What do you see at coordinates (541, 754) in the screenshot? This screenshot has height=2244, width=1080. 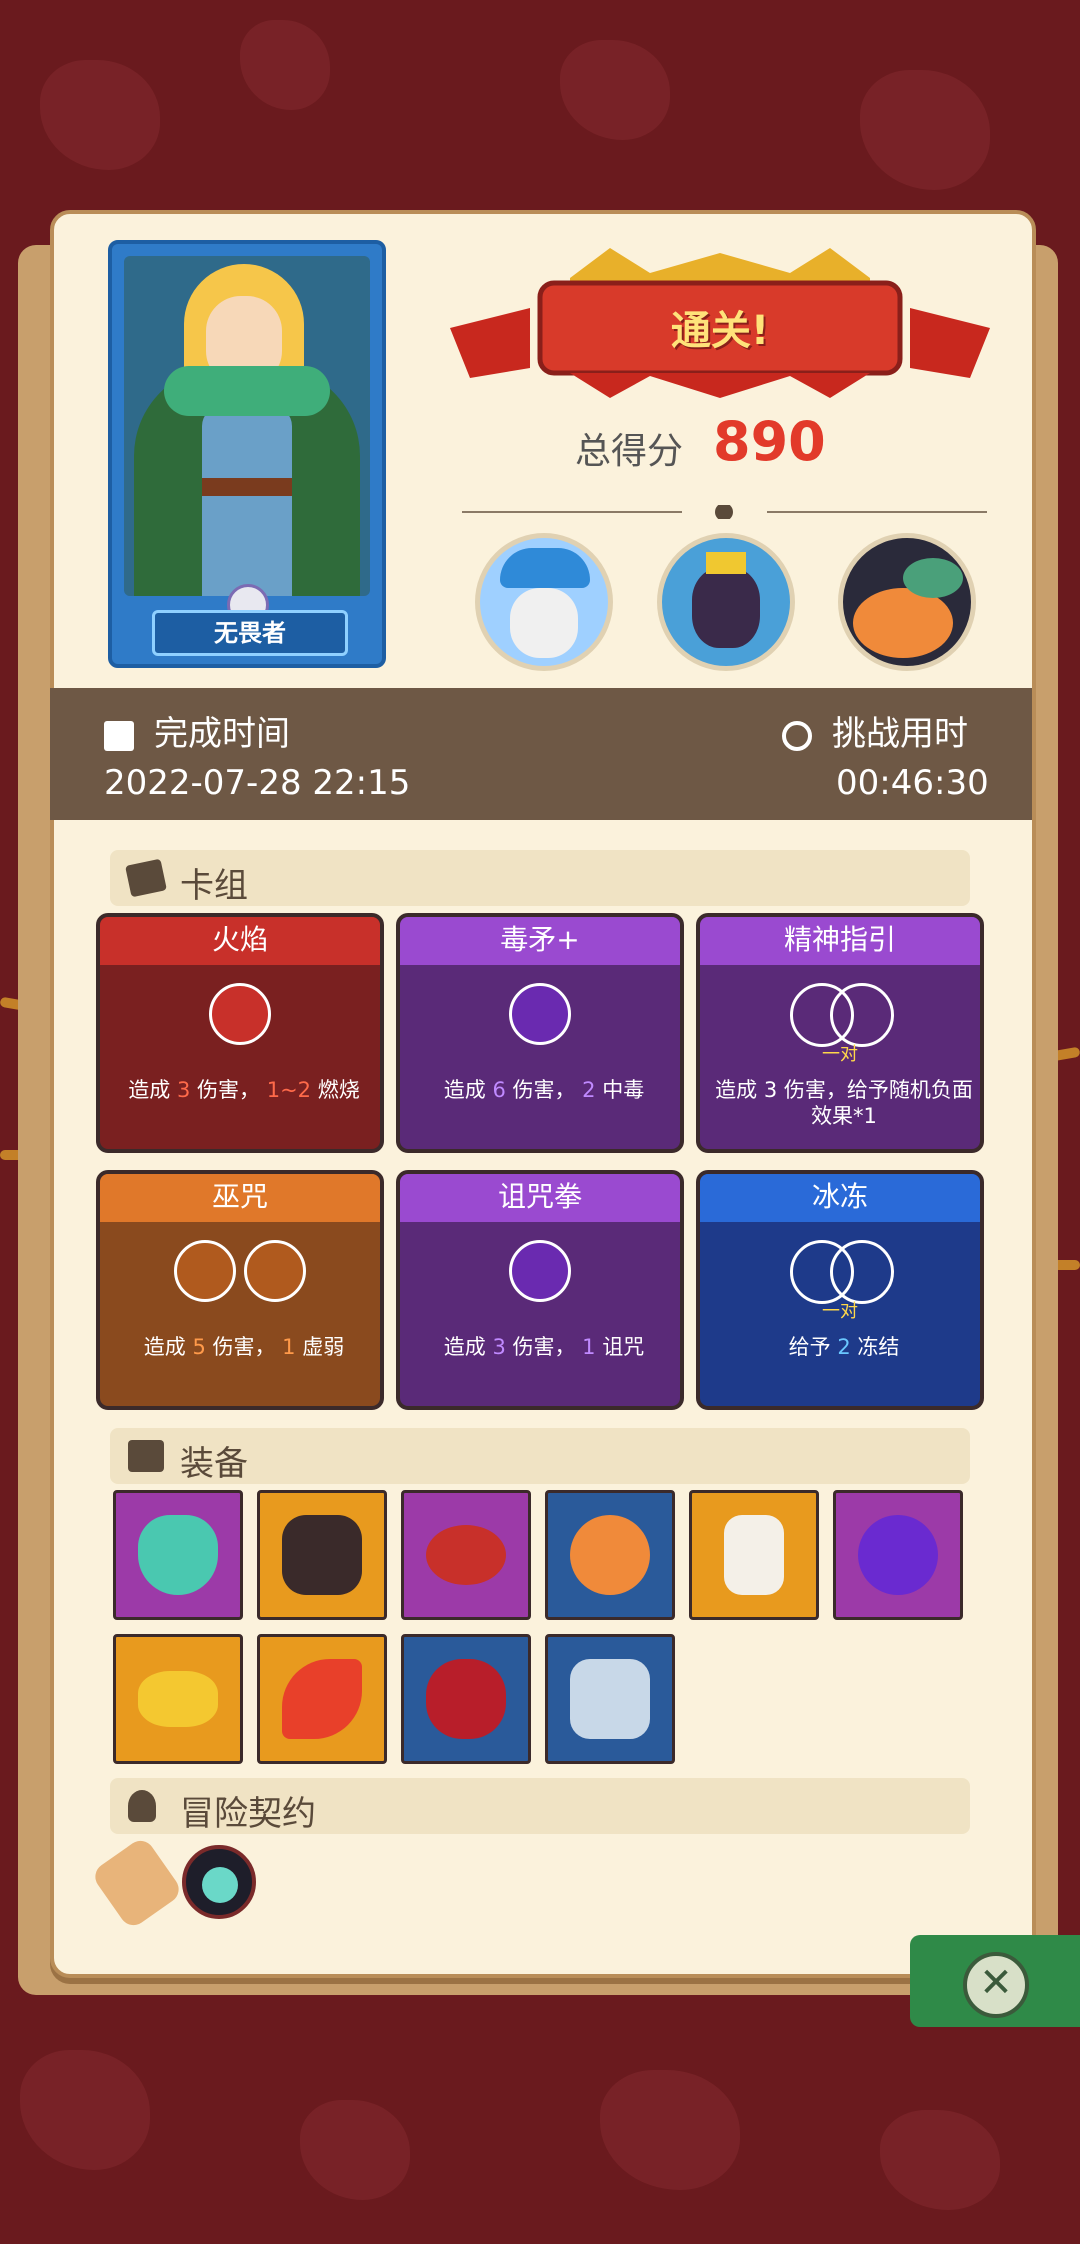 I see `time-stats-bar: 完成时间 2022-07-28 22:15 挑战用时 00:46:30` at bounding box center [541, 754].